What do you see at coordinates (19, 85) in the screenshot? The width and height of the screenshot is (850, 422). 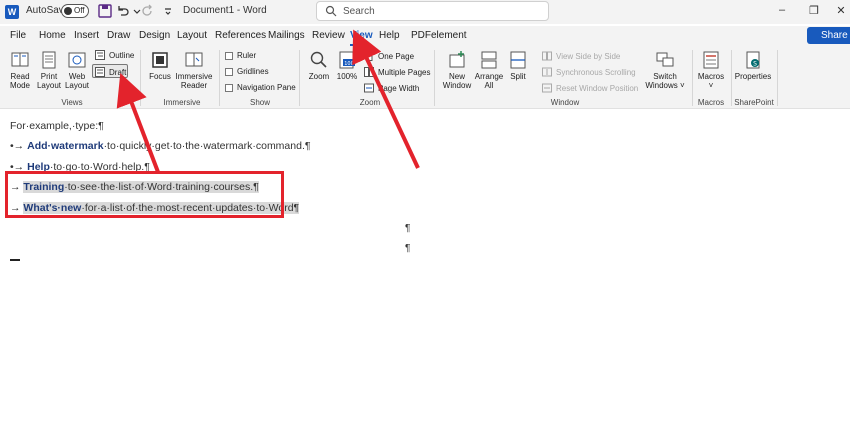 I see `read-mode-label-2: Mode` at bounding box center [19, 85].